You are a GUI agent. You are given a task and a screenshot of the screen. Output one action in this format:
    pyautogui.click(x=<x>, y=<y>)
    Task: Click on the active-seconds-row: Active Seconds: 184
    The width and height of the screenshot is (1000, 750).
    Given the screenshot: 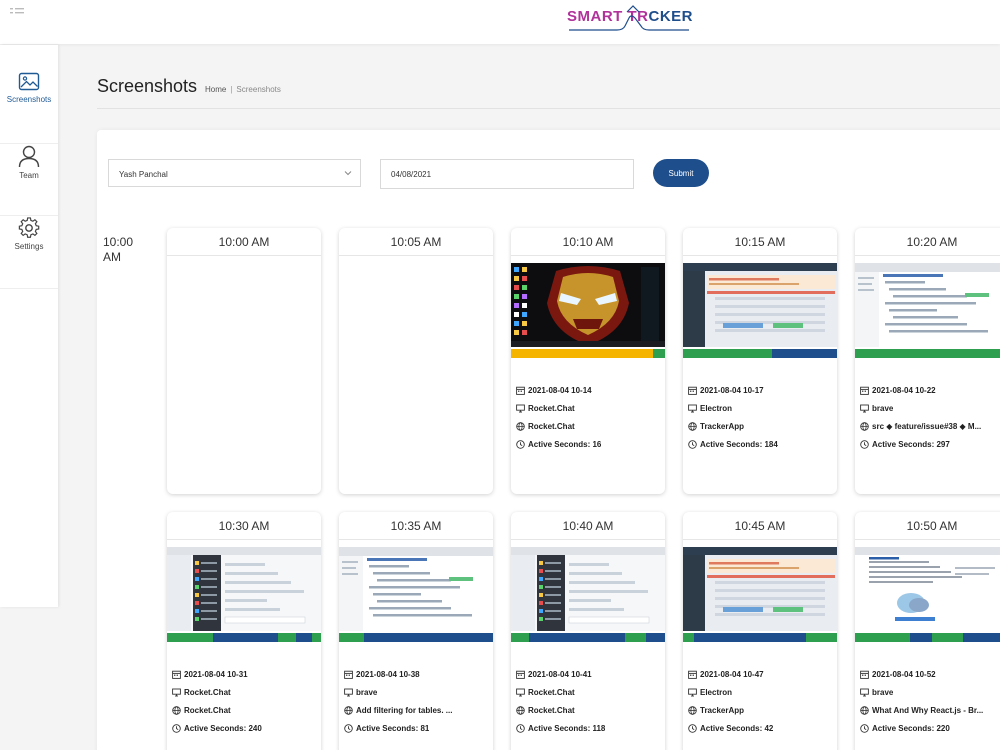 What is the action you would take?
    pyautogui.click(x=761, y=444)
    